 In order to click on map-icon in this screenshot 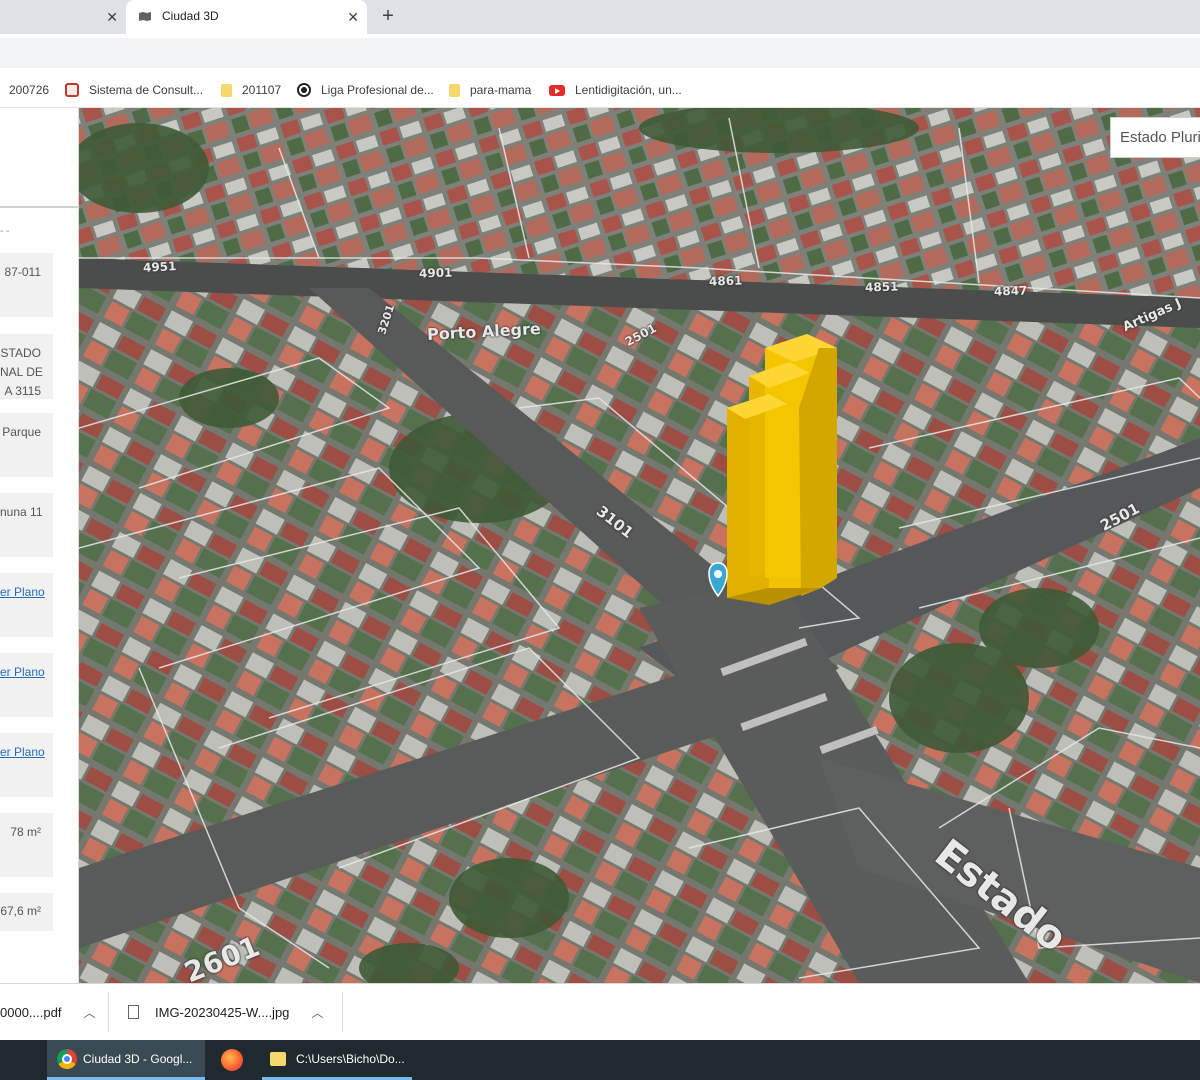, I will do `click(145, 16)`.